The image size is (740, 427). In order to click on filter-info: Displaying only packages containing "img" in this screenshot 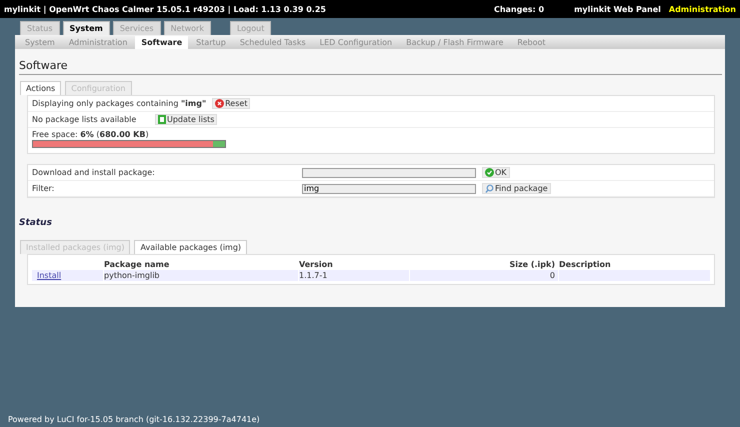, I will do `click(119, 103)`.